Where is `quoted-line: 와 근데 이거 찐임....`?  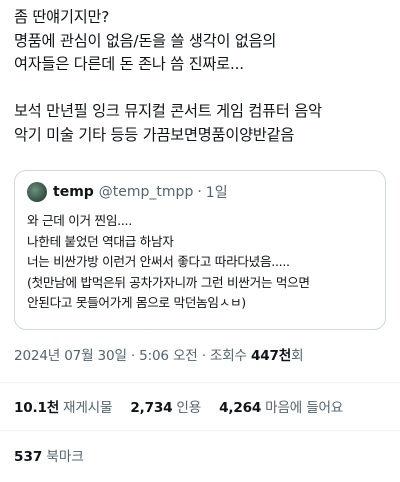 quoted-line: 와 근데 이거 찐임.... is located at coordinates (79, 220).